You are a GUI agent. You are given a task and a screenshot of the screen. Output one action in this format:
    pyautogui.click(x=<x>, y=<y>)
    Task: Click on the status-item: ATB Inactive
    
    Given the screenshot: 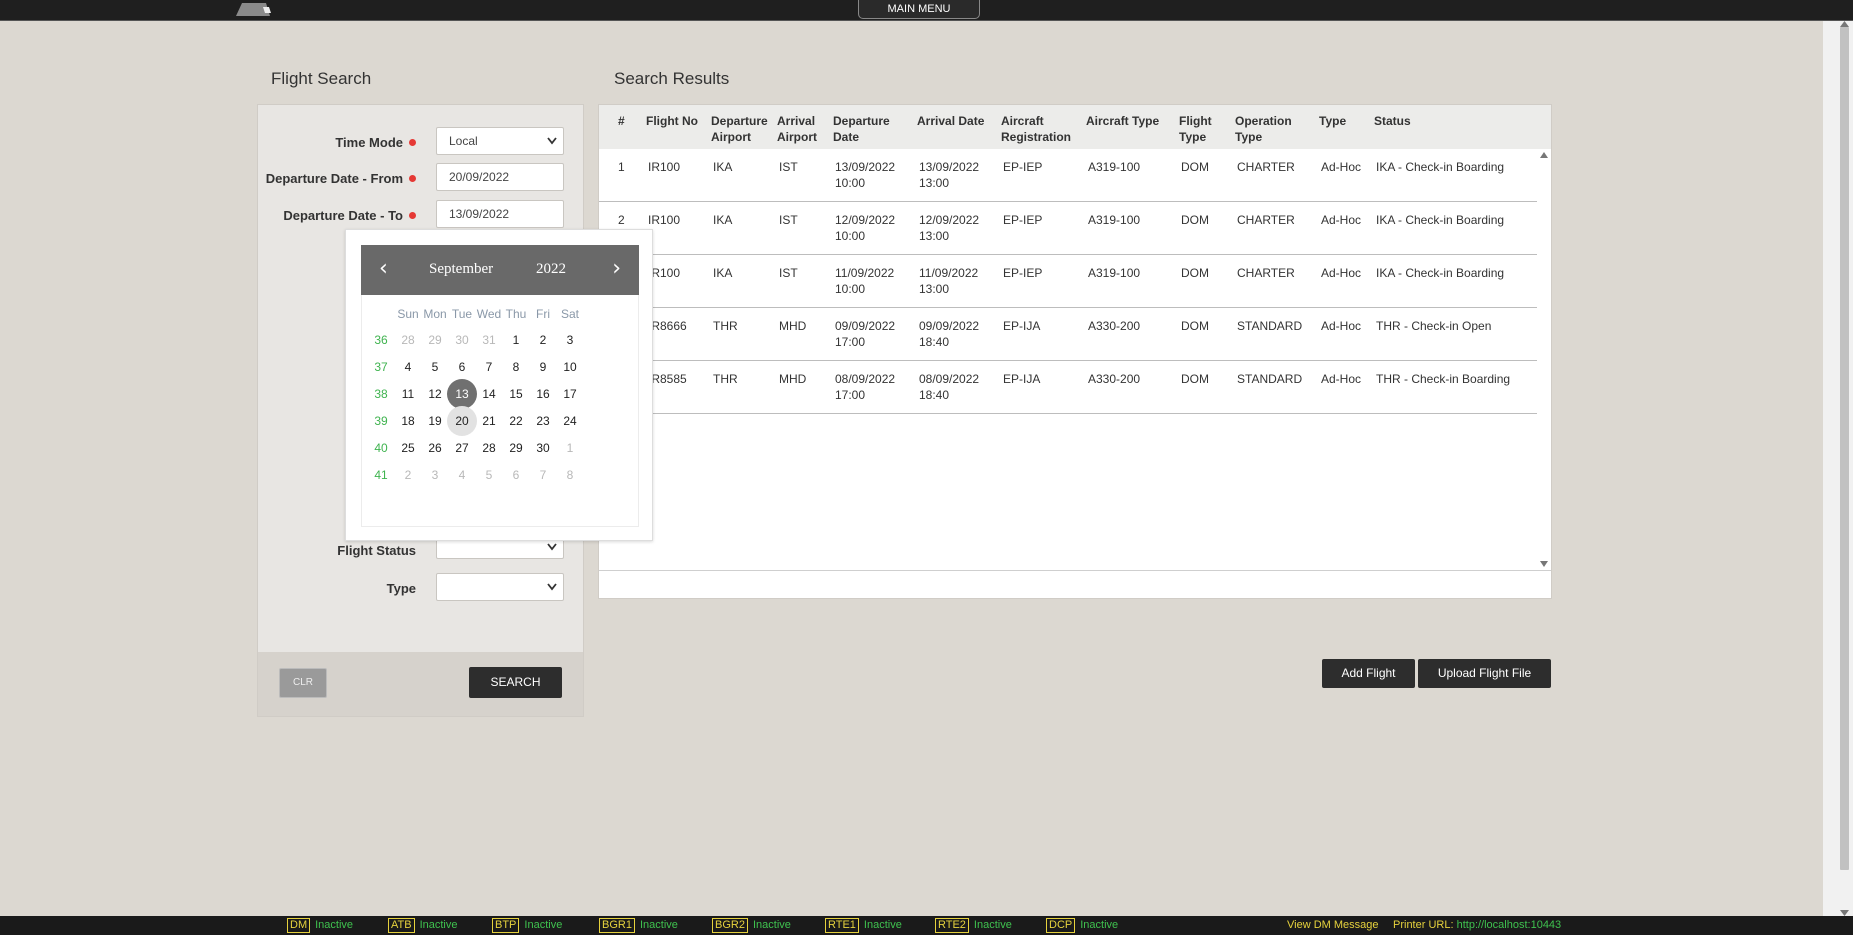 What is the action you would take?
    pyautogui.click(x=423, y=925)
    